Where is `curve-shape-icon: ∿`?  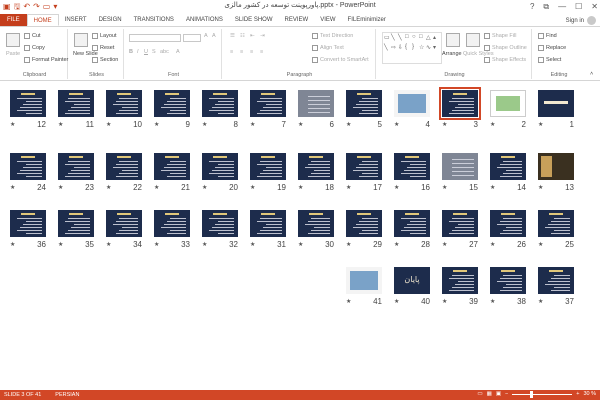 curve-shape-icon: ∿ is located at coordinates (429, 49).